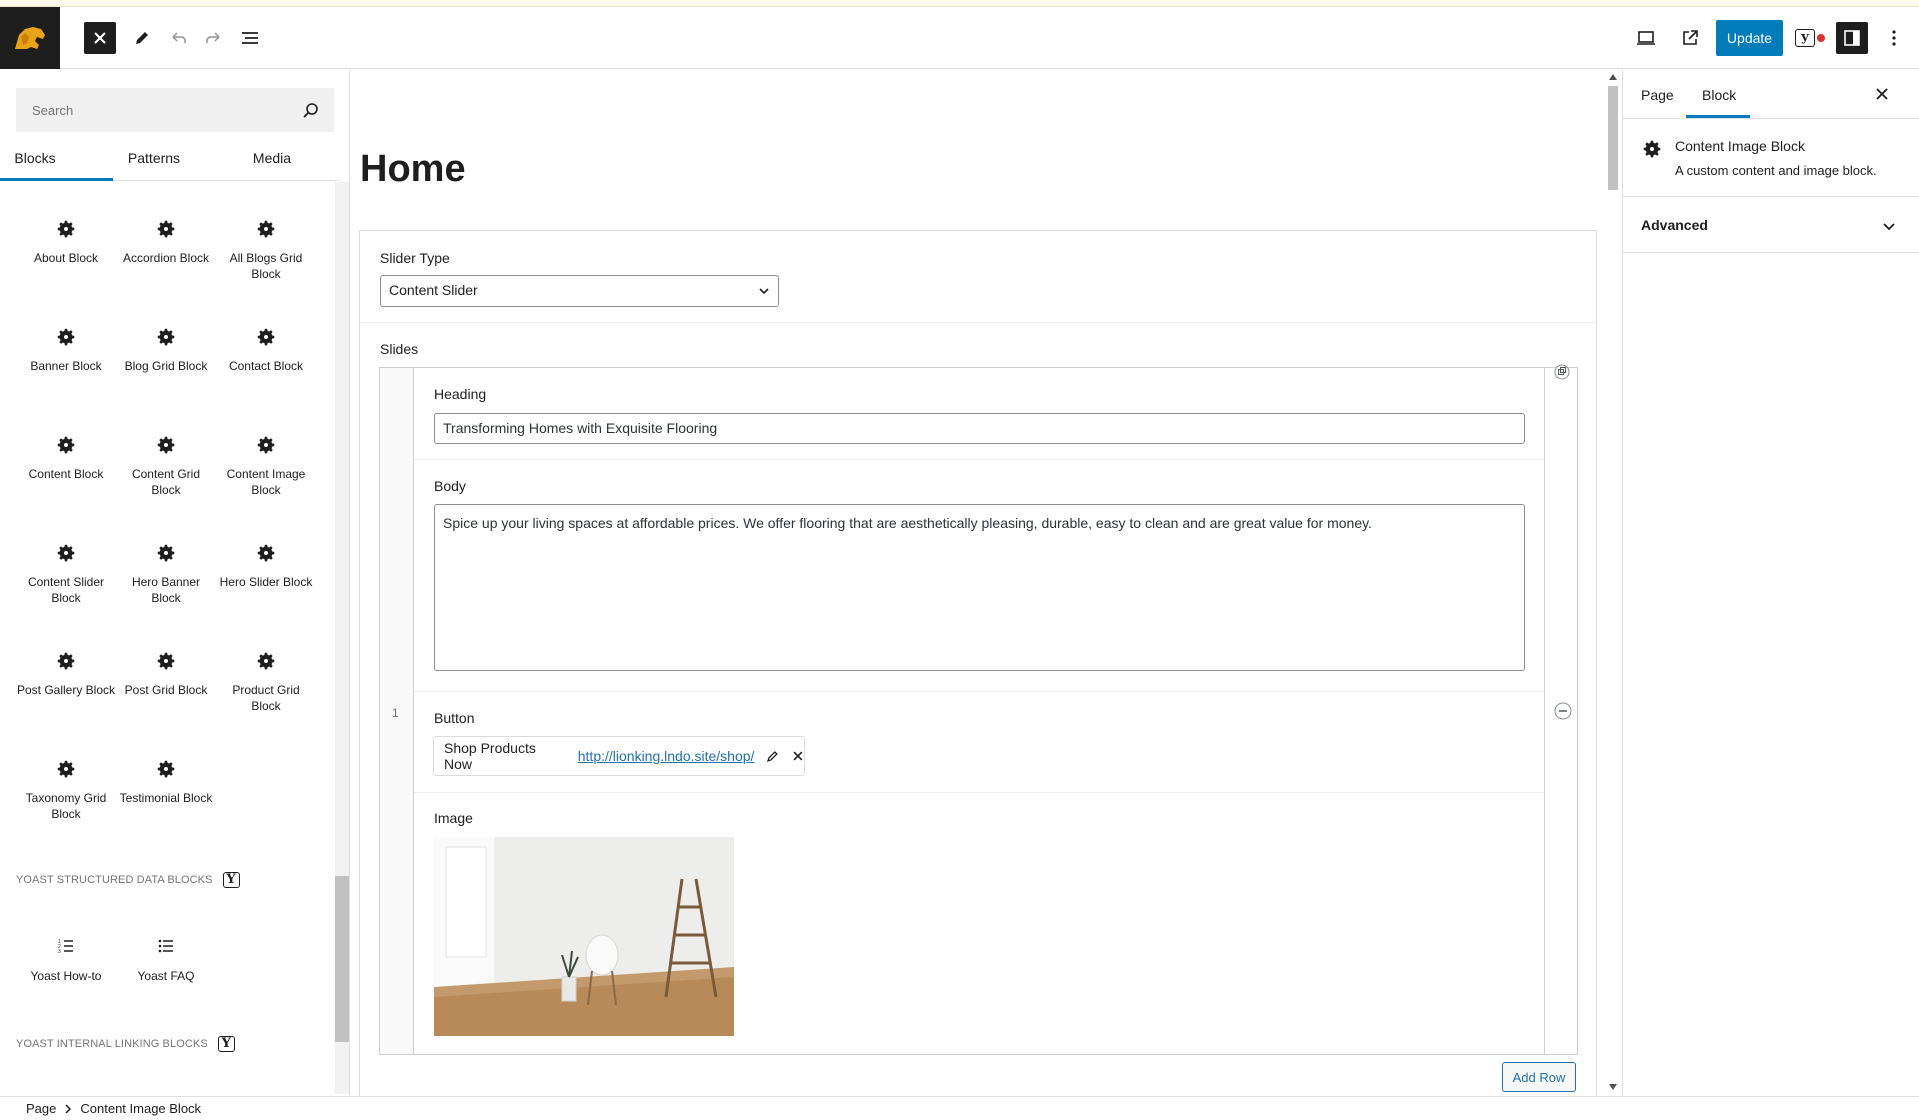 Image resolution: width=1919 pixels, height=1120 pixels. What do you see at coordinates (66, 976) in the screenshot?
I see `block-item-label: Yoast How-to` at bounding box center [66, 976].